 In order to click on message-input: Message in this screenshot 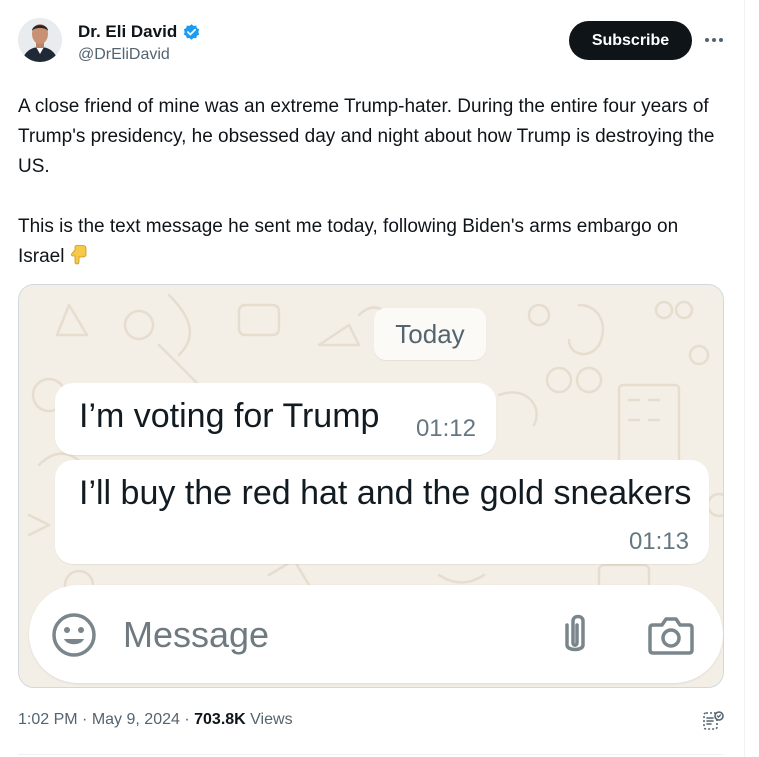, I will do `click(196, 635)`.